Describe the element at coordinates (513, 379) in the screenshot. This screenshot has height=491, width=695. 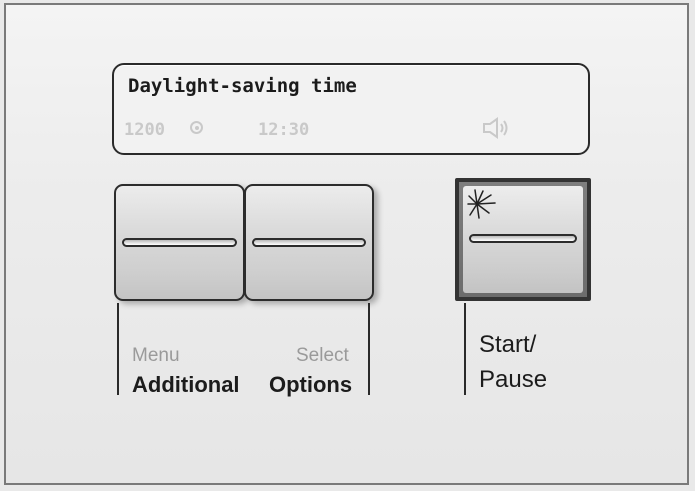
I see `pause-label: Pause` at that location.